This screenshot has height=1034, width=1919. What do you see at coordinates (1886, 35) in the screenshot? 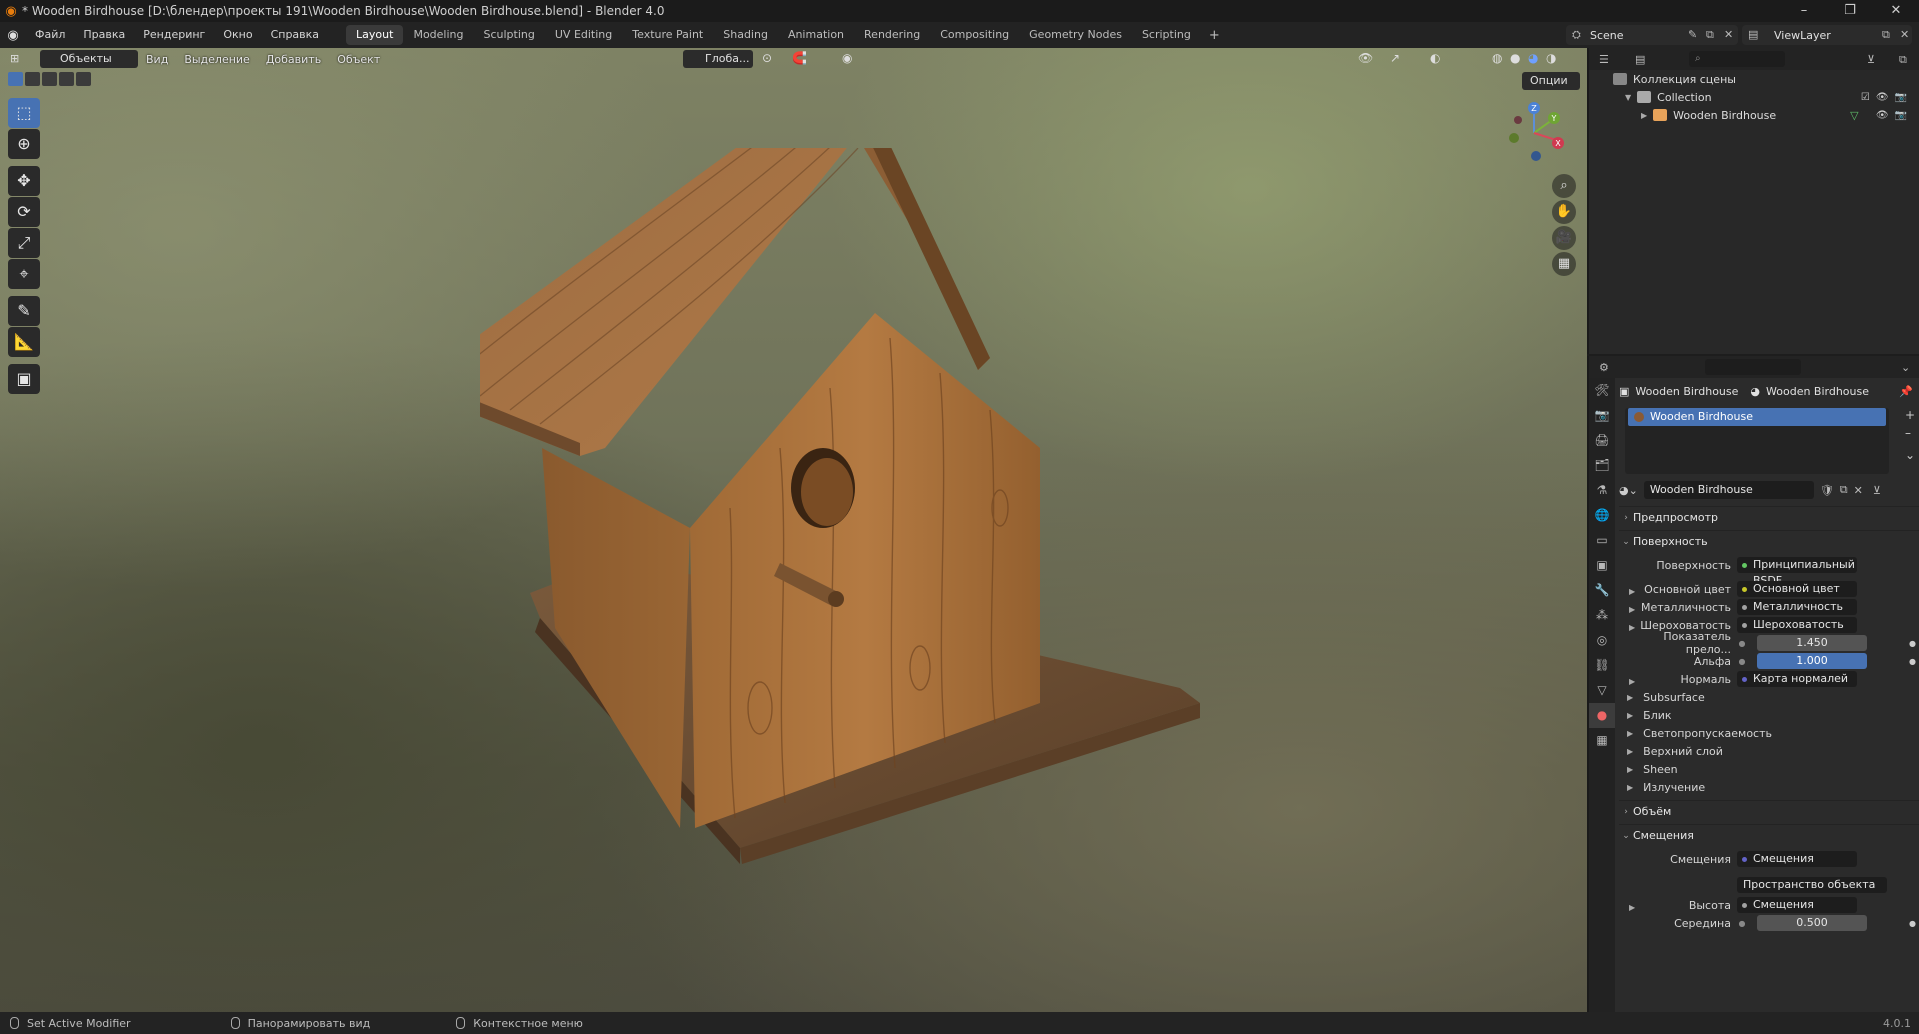
I see `new-view-layer-icon: ⧉` at bounding box center [1886, 35].